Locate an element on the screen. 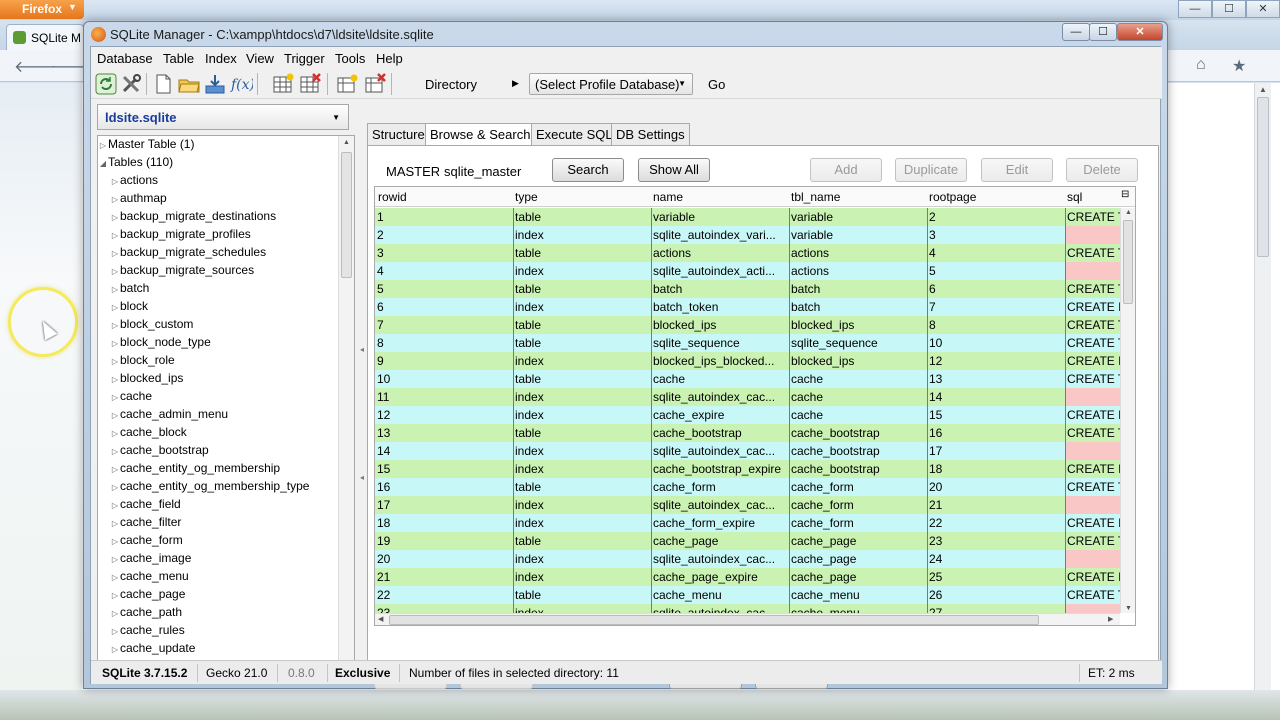 The width and height of the screenshot is (1280, 720). tree-table-item: ▷ backup_migrate_sources is located at coordinates (182, 272).